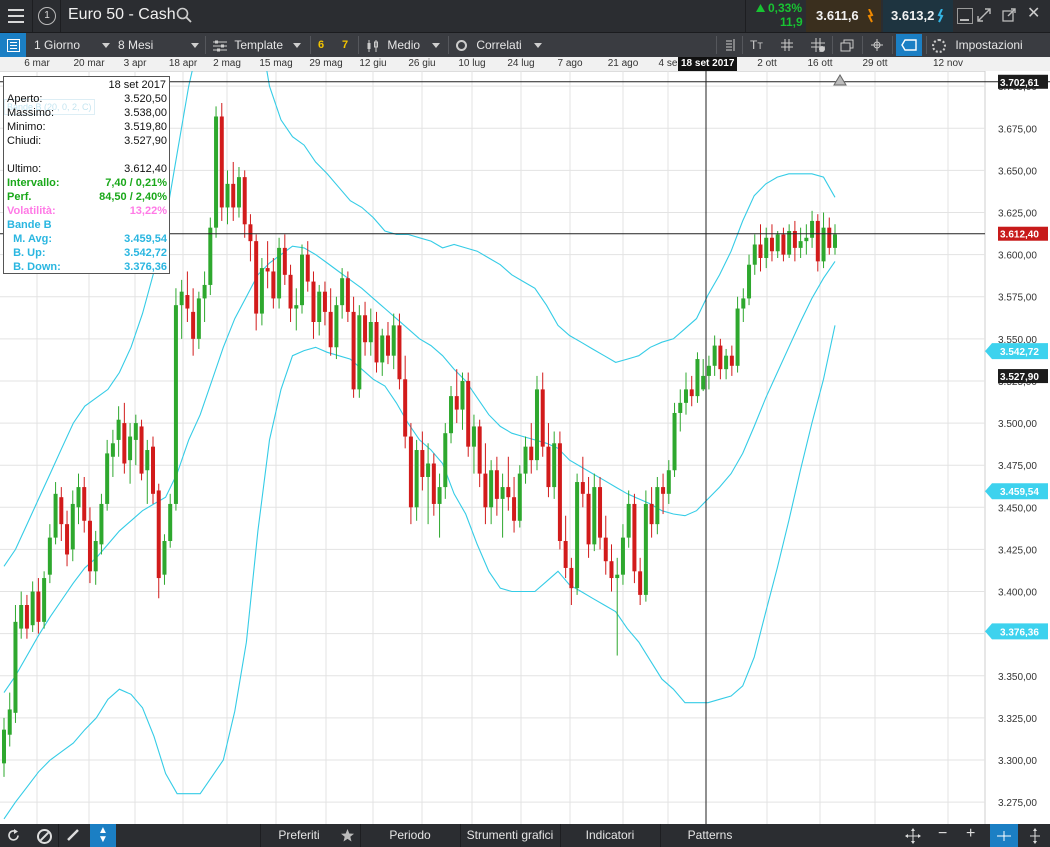 The width and height of the screenshot is (1050, 847). I want to click on interval-select: 1 Giorno, so click(72, 45).